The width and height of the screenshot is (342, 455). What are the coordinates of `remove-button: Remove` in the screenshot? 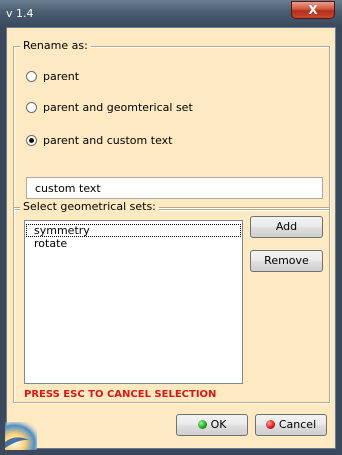 It's located at (286, 261).